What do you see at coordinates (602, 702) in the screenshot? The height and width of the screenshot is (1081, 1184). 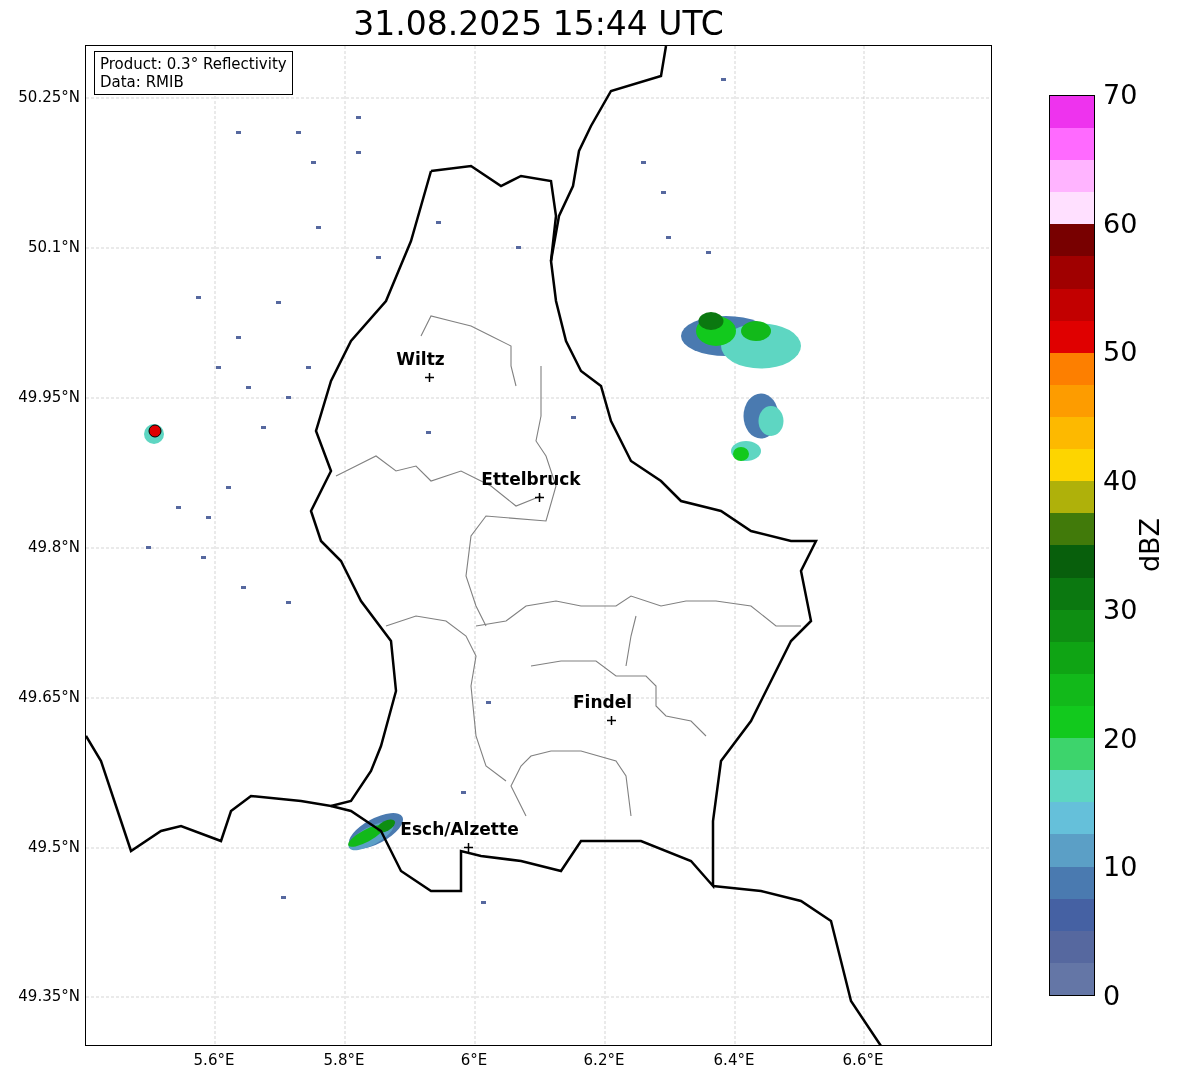 I see `city-label: Findel` at bounding box center [602, 702].